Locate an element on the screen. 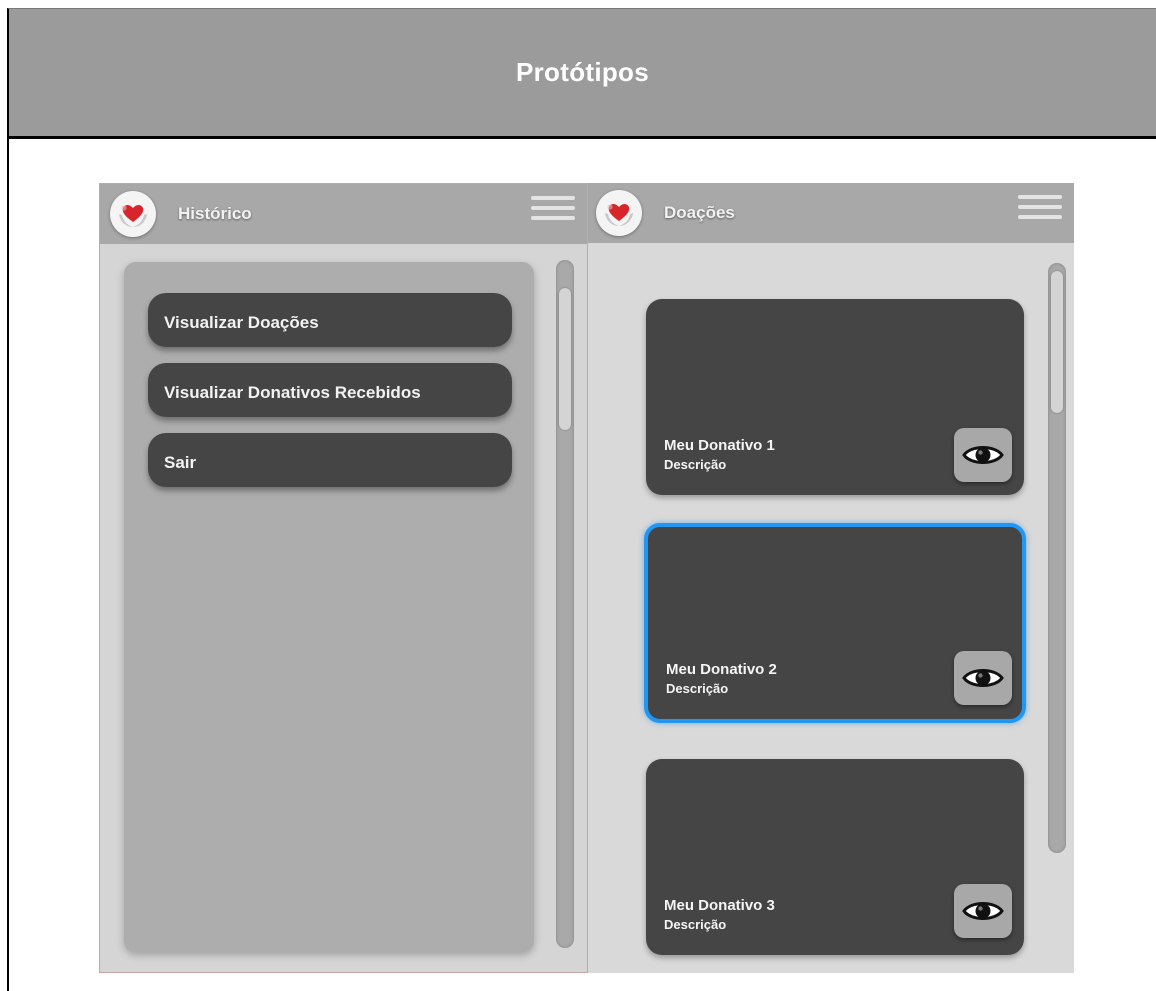  document-left-border is located at coordinates (8, 565).